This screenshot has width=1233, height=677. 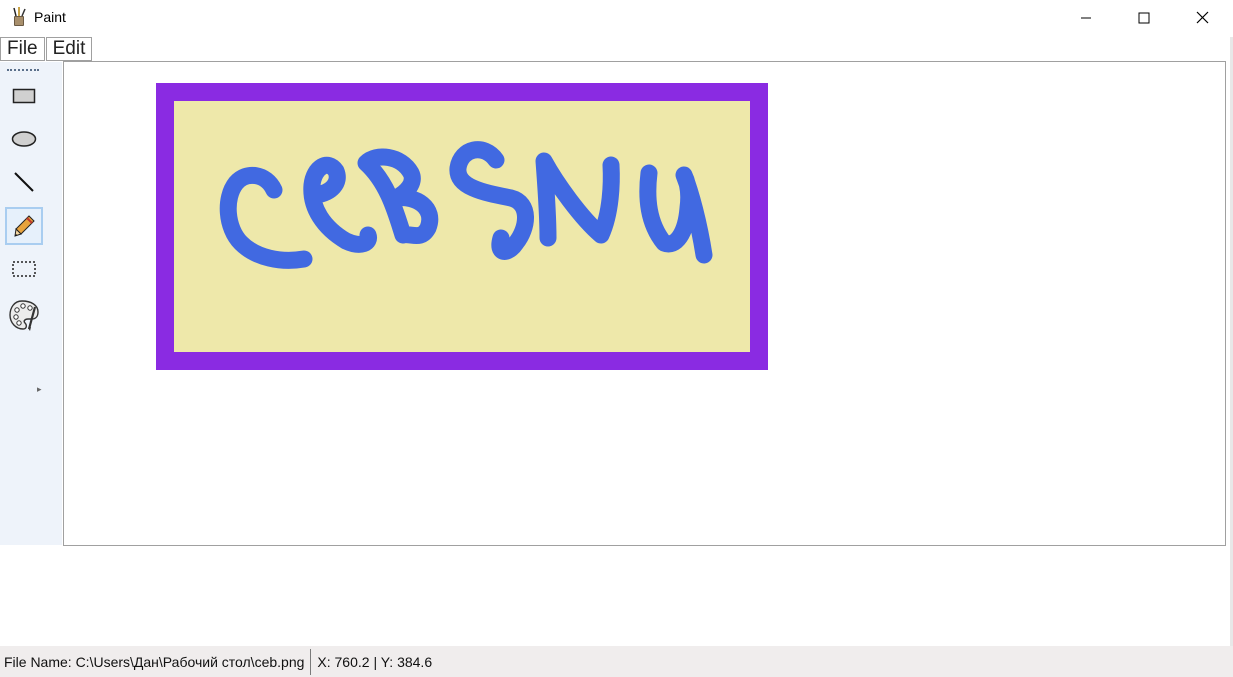 I want to click on palette-icon, so click(x=24, y=315).